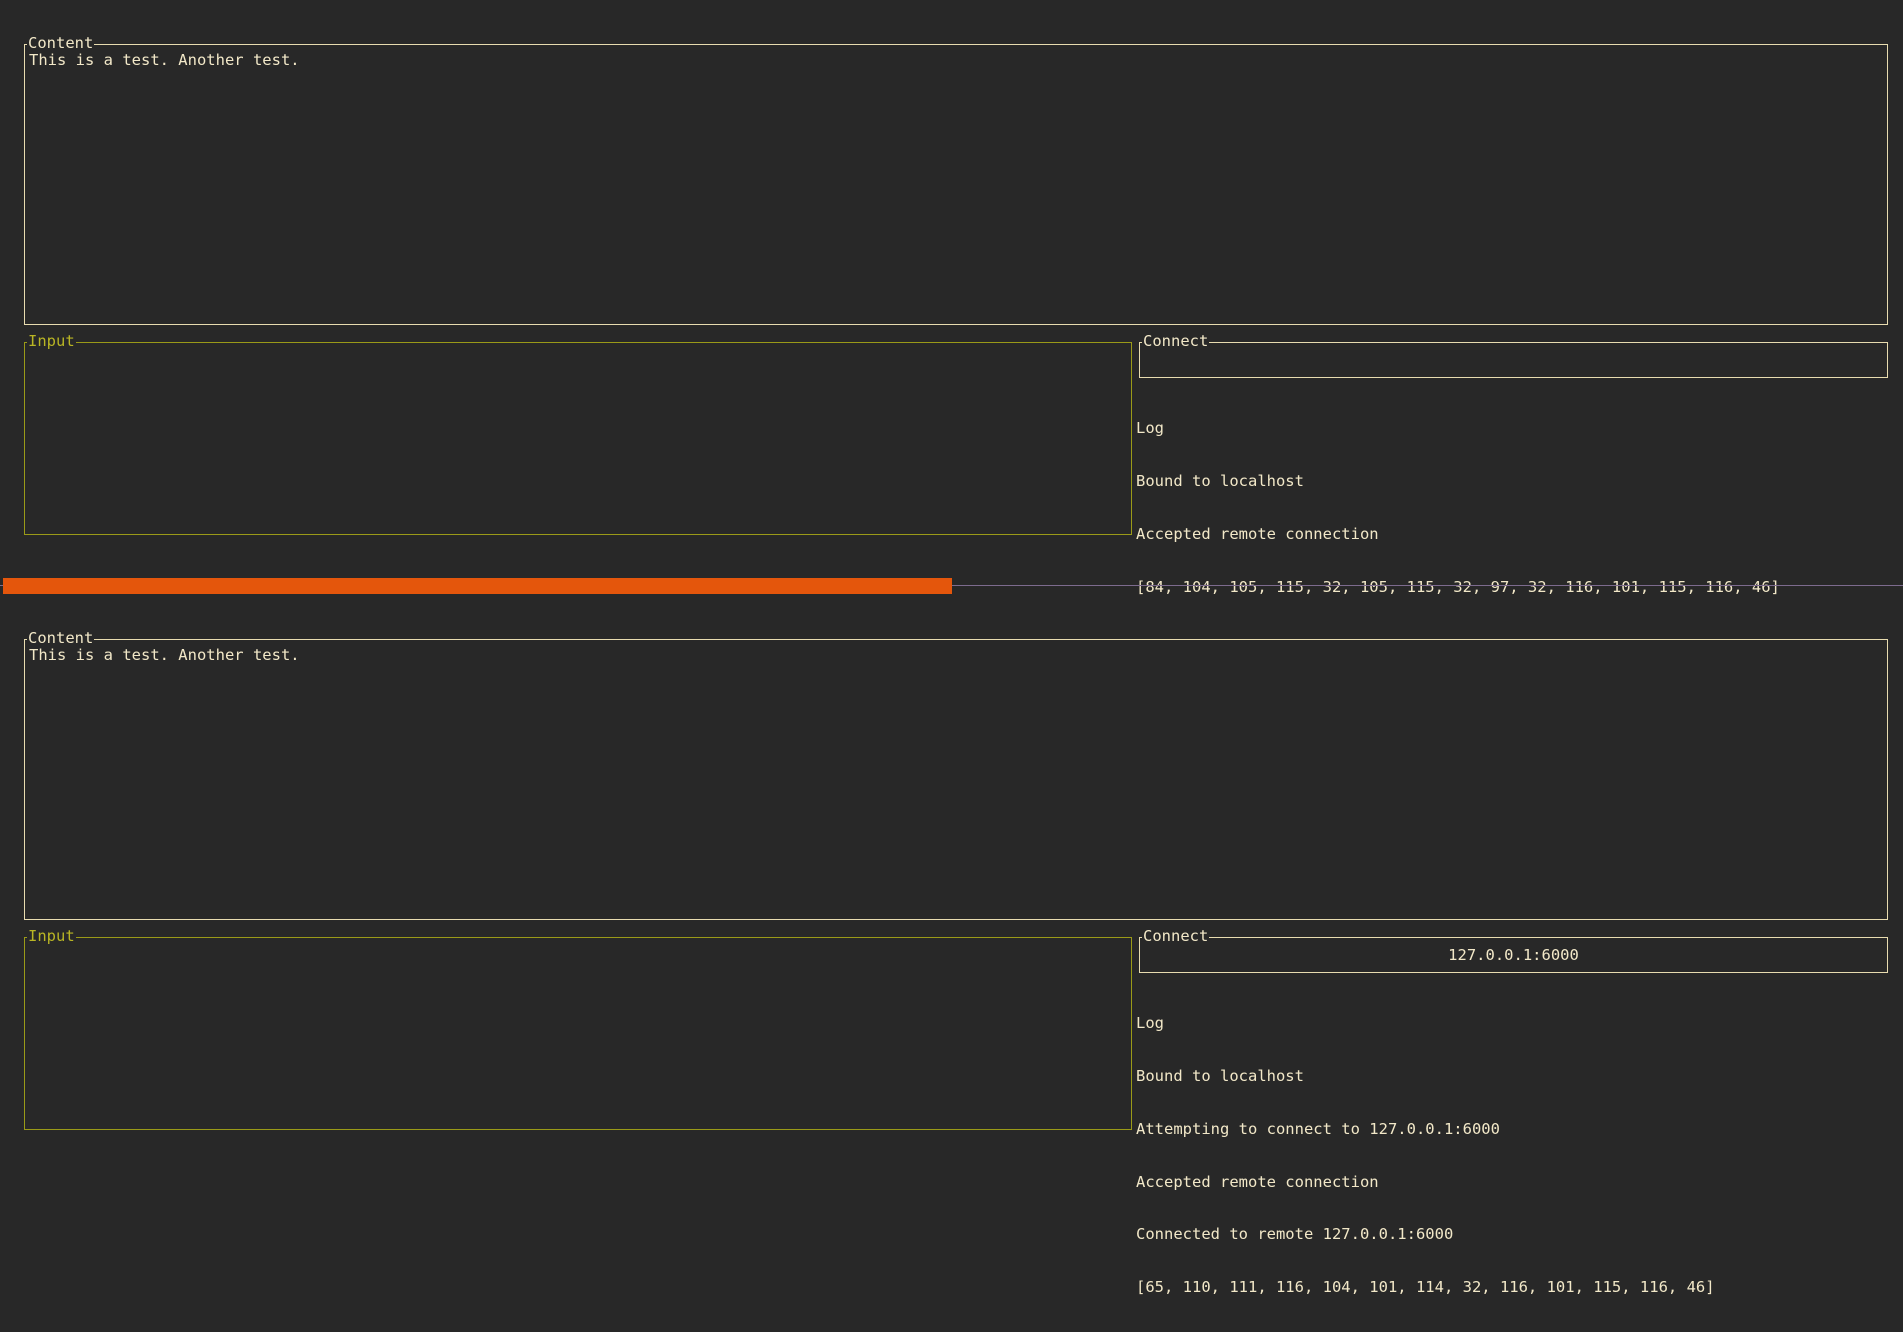 Image resolution: width=1903 pixels, height=1332 pixels. I want to click on pane-split-divider, so click(951, 586).